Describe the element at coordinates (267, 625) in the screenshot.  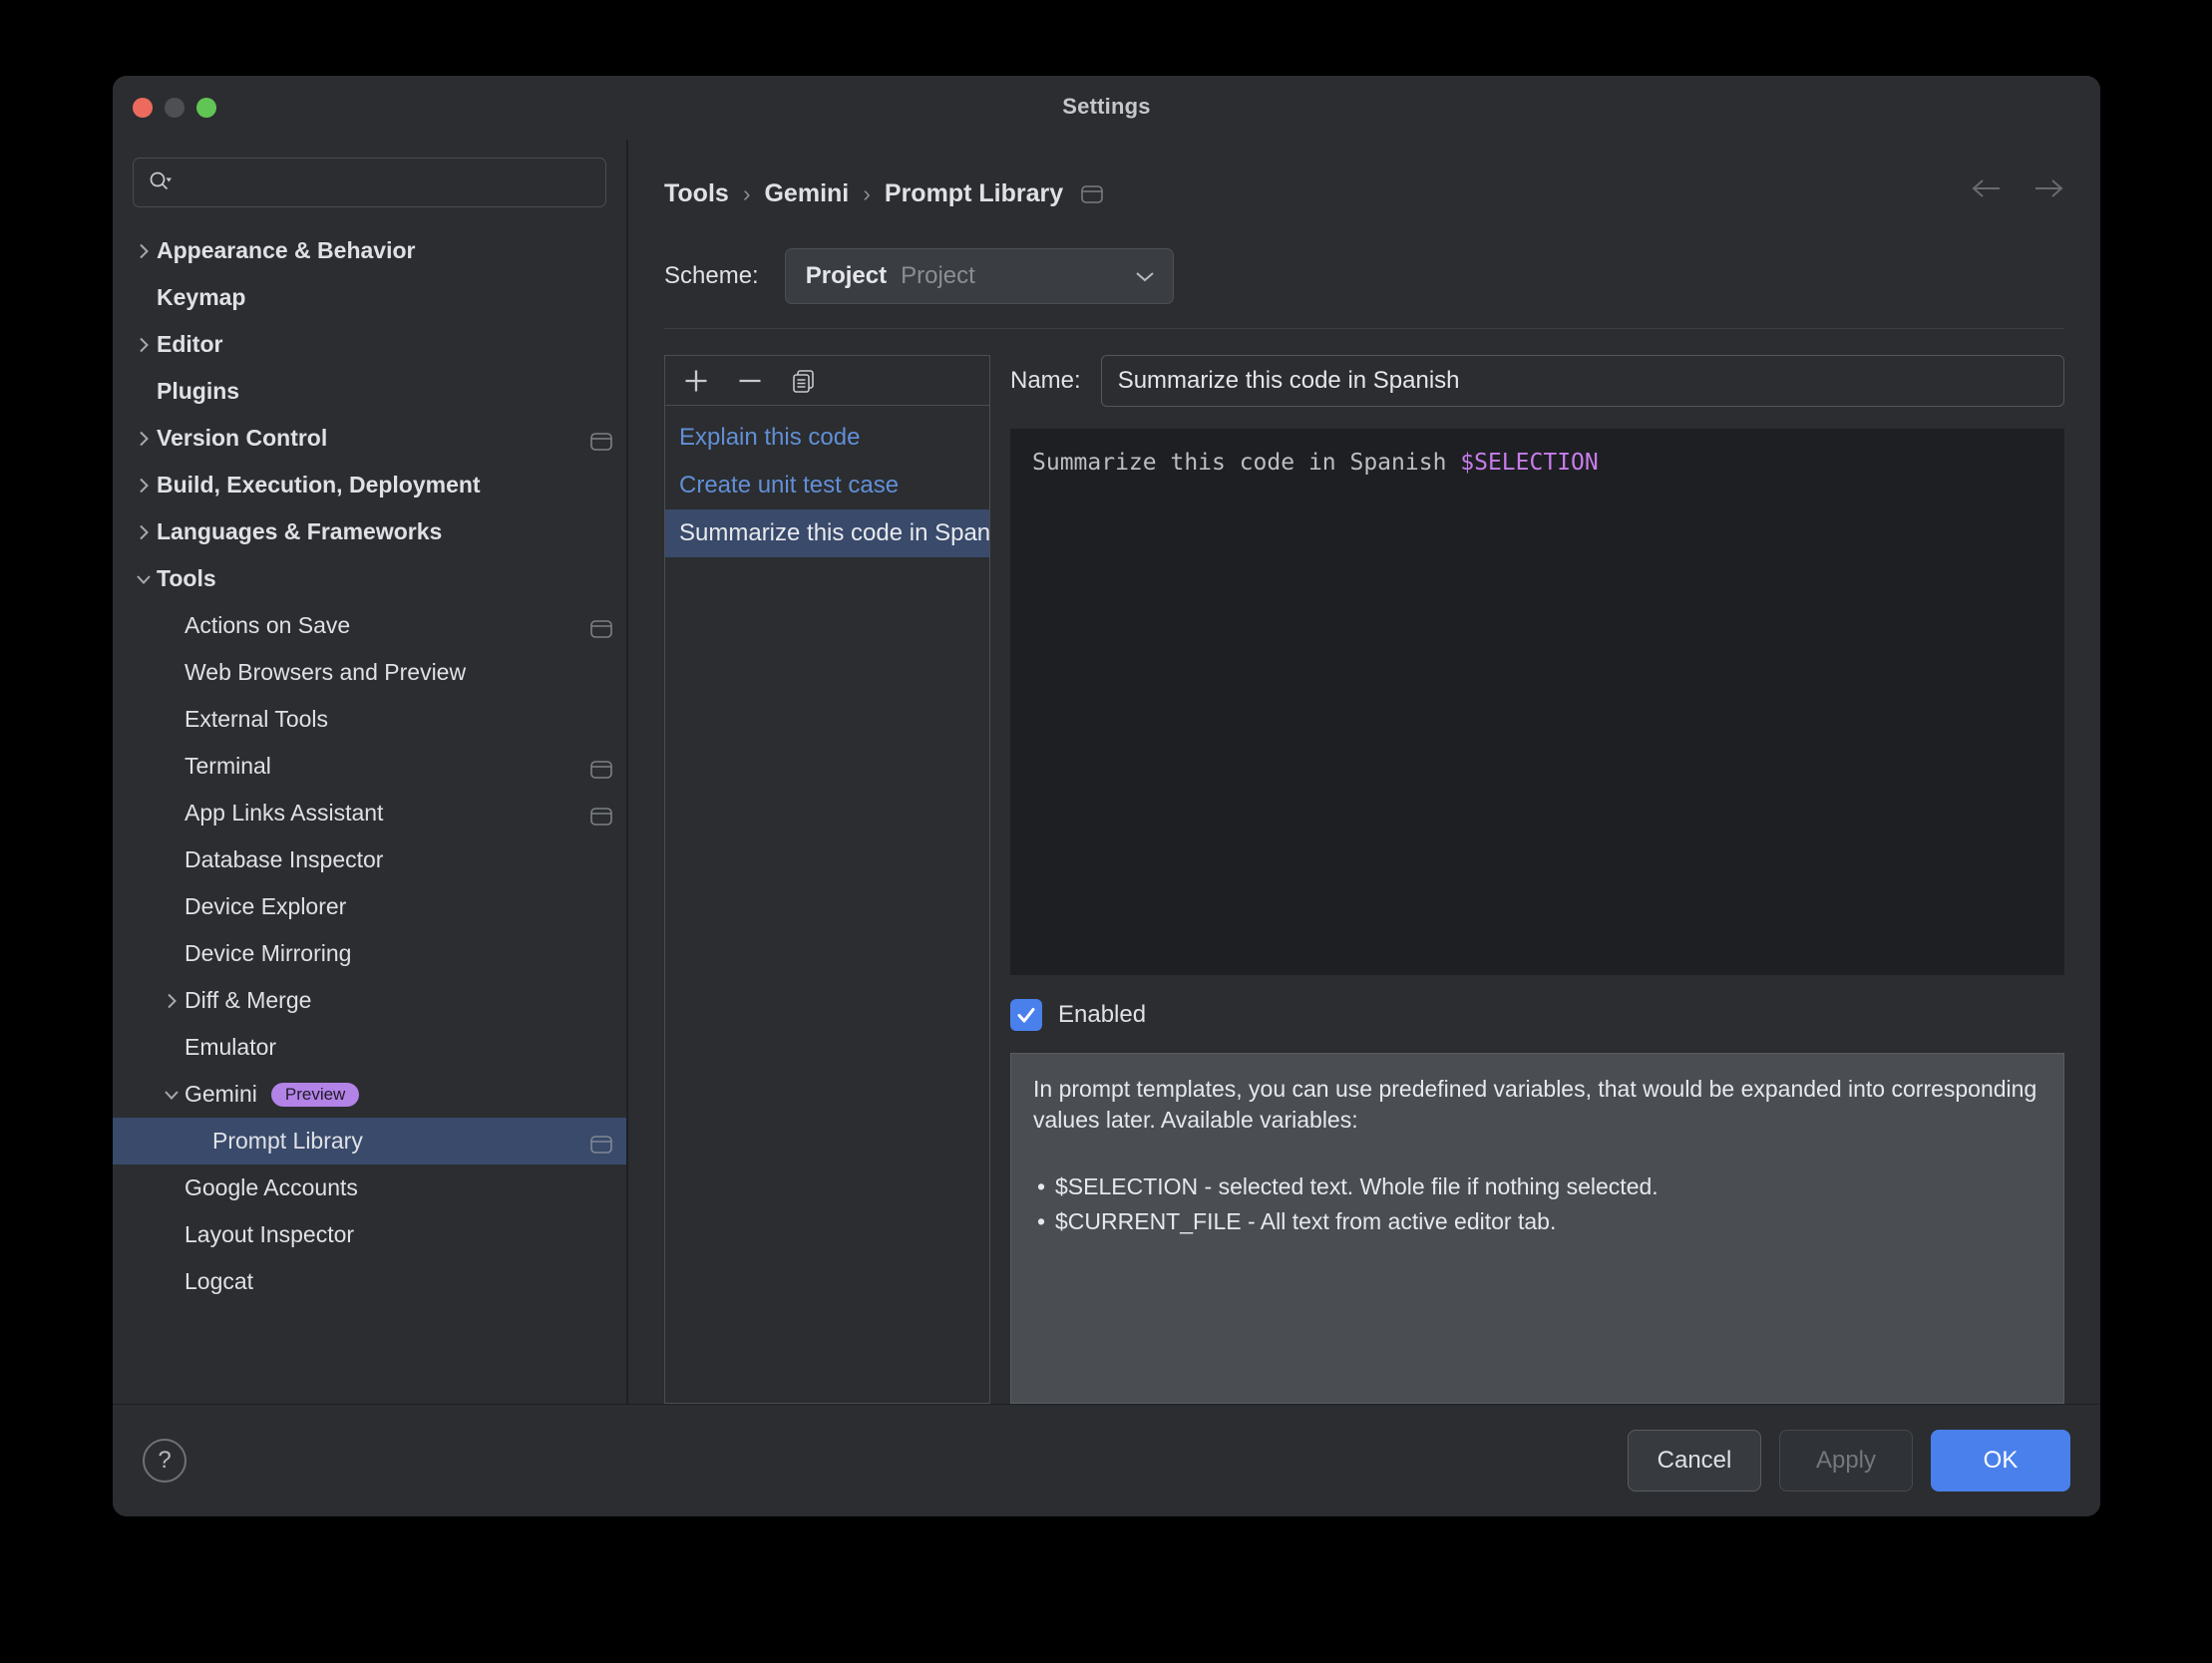
I see `sidebar-item-label: Actions on Save` at that location.